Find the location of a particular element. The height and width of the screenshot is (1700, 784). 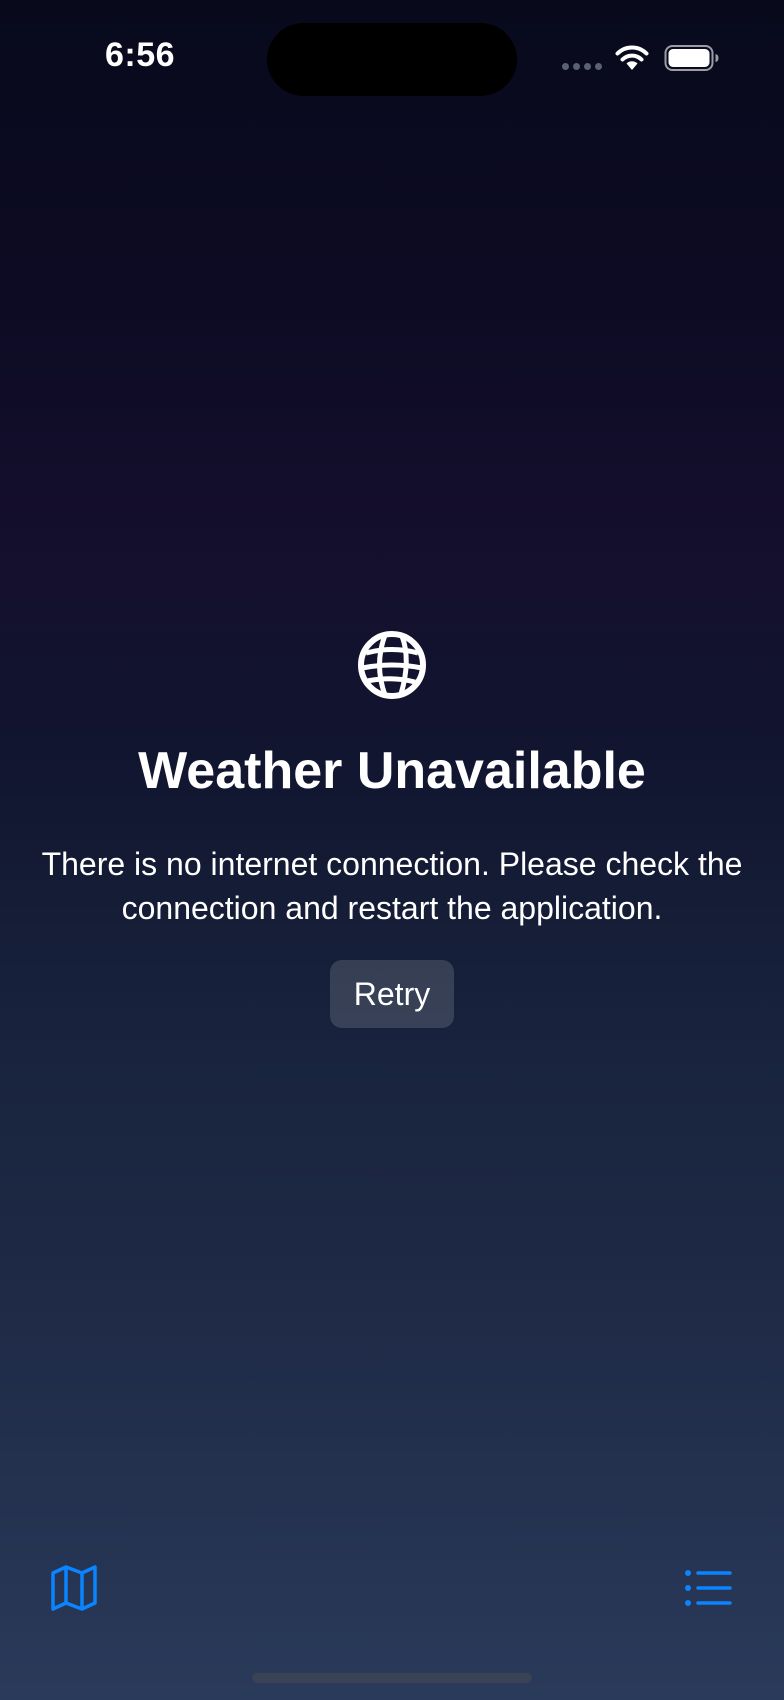

error-title: Weather Unavailable is located at coordinates (392, 771).